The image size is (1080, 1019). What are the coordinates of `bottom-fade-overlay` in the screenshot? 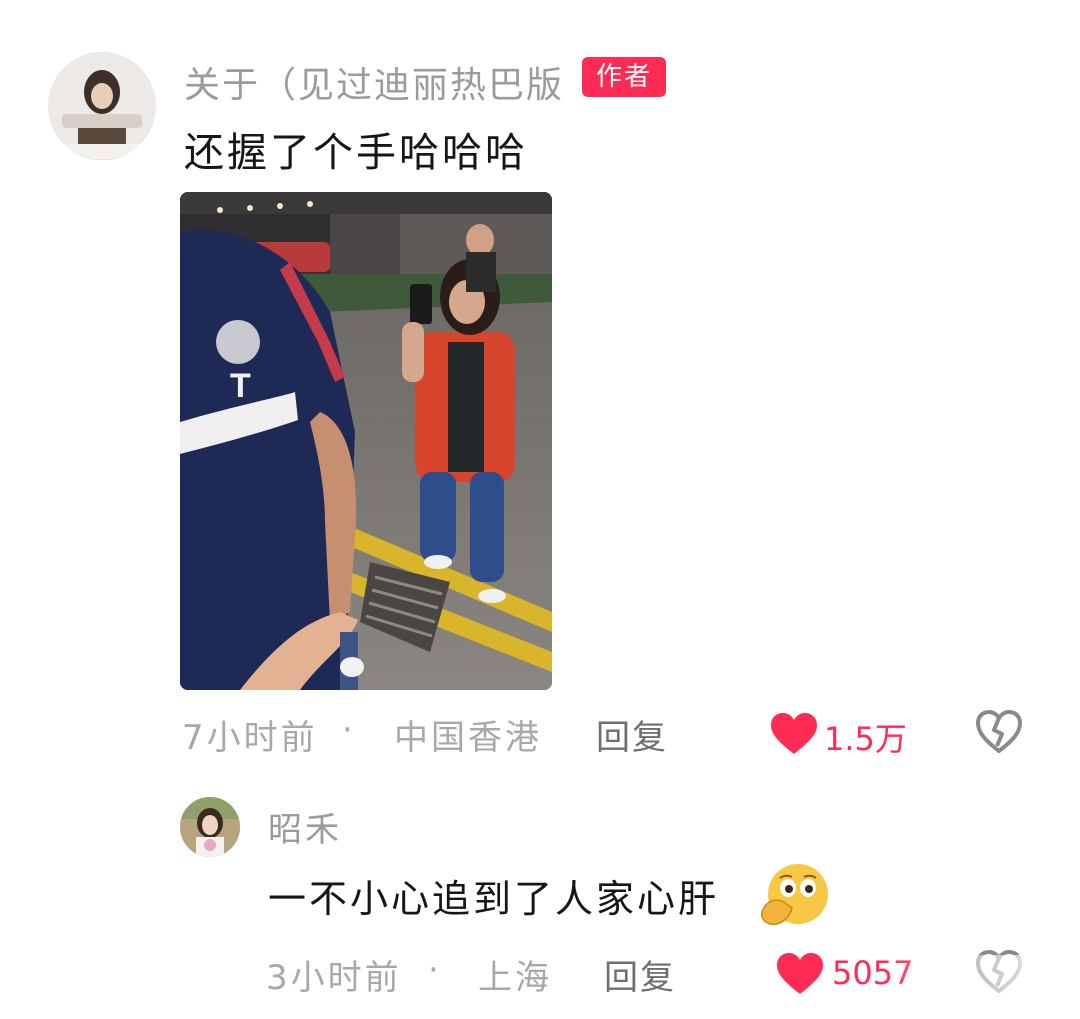 It's located at (980, 987).